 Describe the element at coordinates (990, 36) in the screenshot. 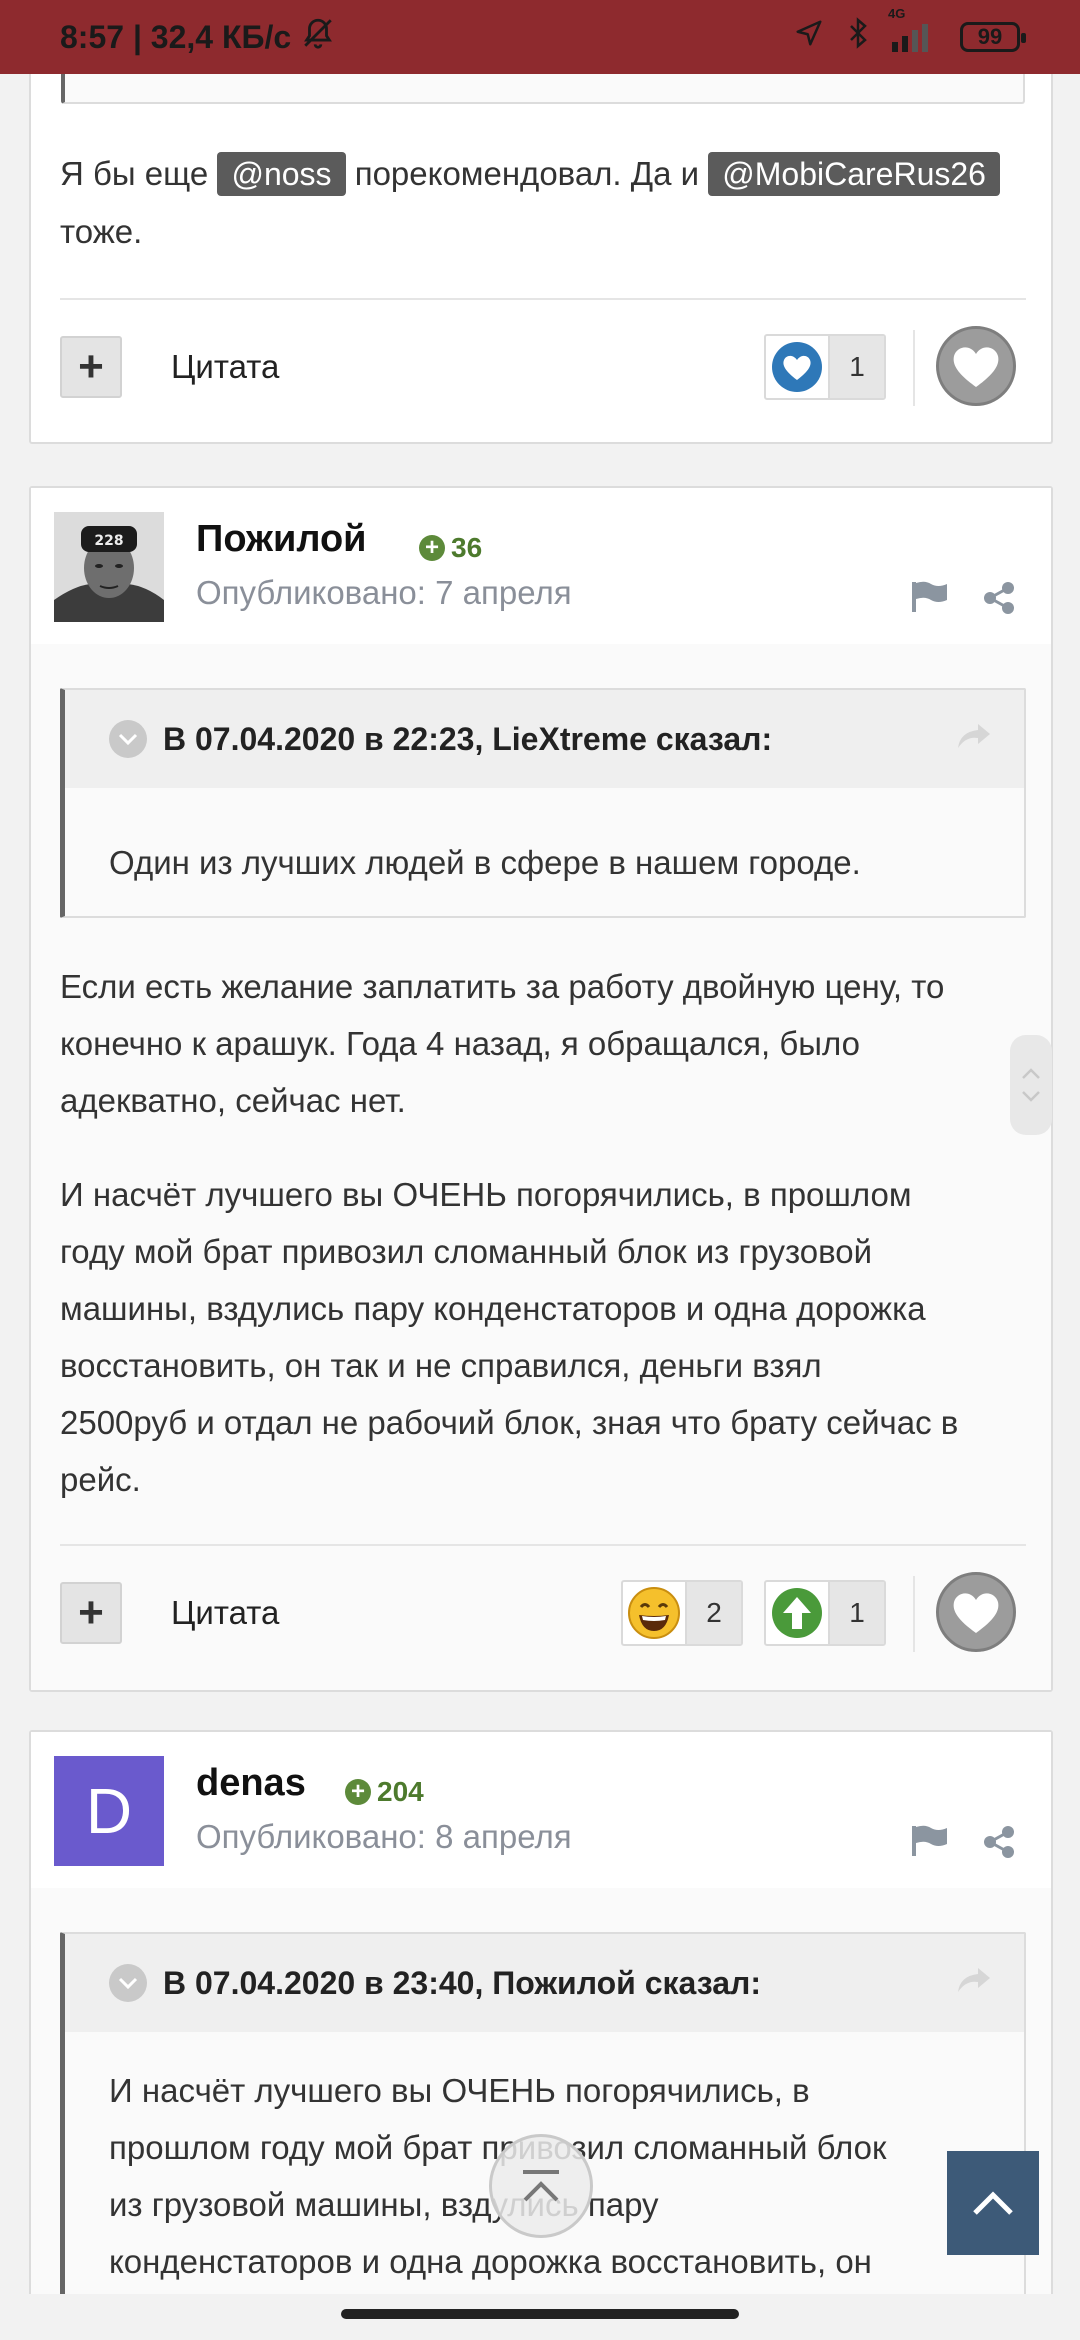

I see `battery-level: 99` at that location.